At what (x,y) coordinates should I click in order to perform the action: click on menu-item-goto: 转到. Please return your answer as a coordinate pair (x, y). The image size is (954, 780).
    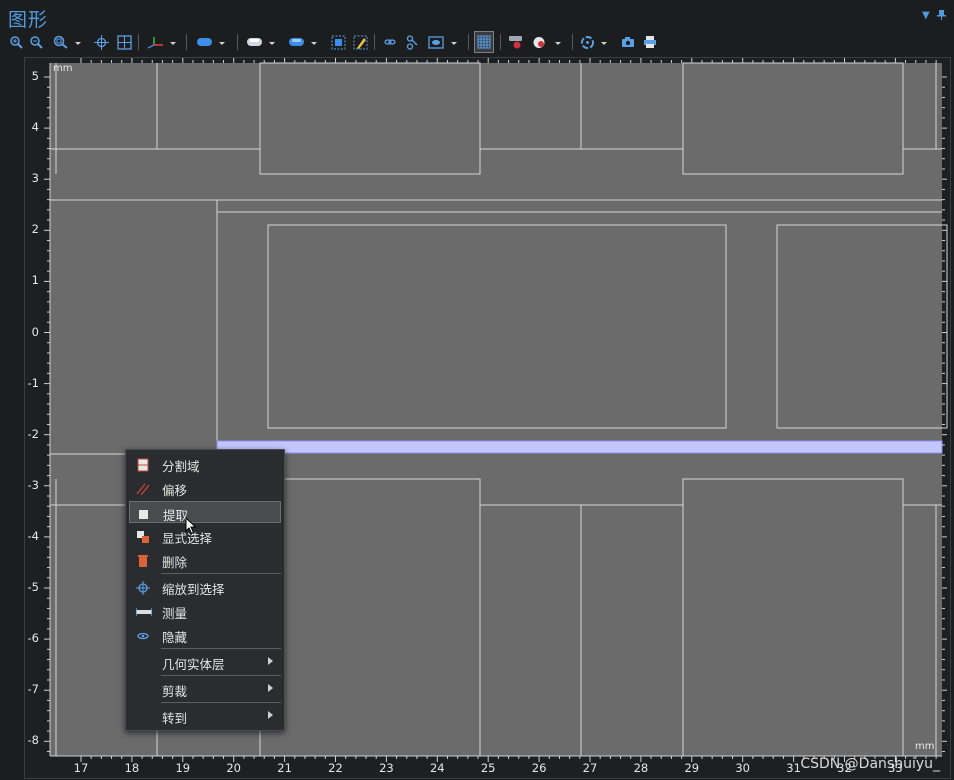
    Looking at the image, I should click on (205, 716).